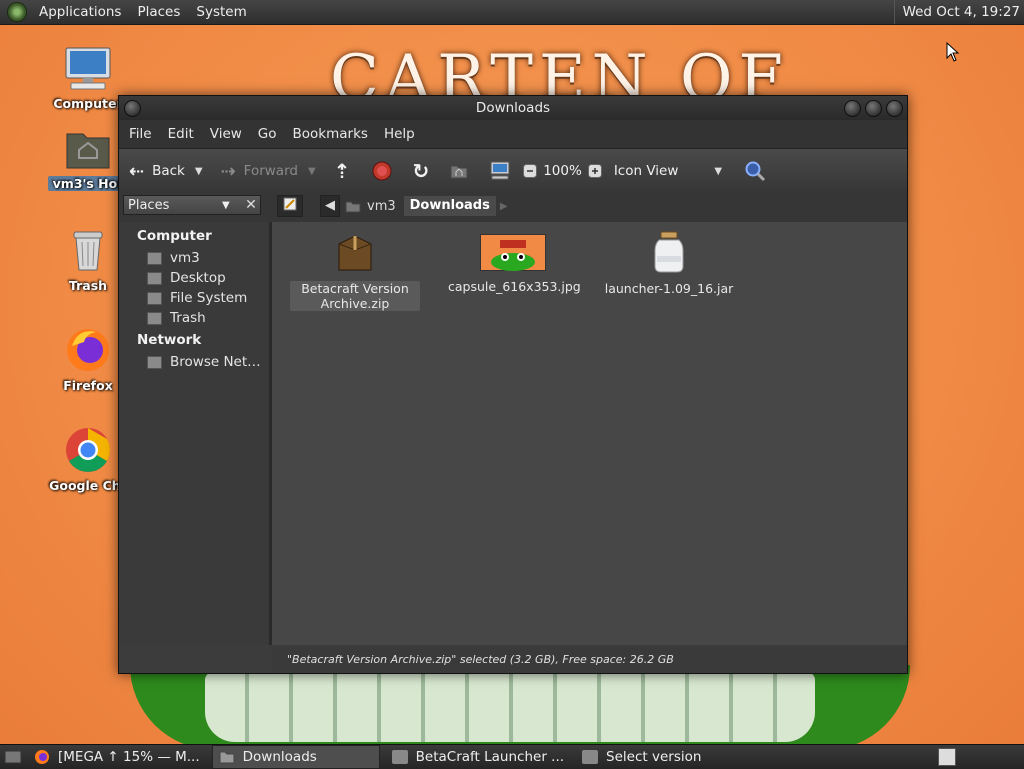  What do you see at coordinates (226, 205) in the screenshot?
I see `chevron-down-icon: ▼` at bounding box center [226, 205].